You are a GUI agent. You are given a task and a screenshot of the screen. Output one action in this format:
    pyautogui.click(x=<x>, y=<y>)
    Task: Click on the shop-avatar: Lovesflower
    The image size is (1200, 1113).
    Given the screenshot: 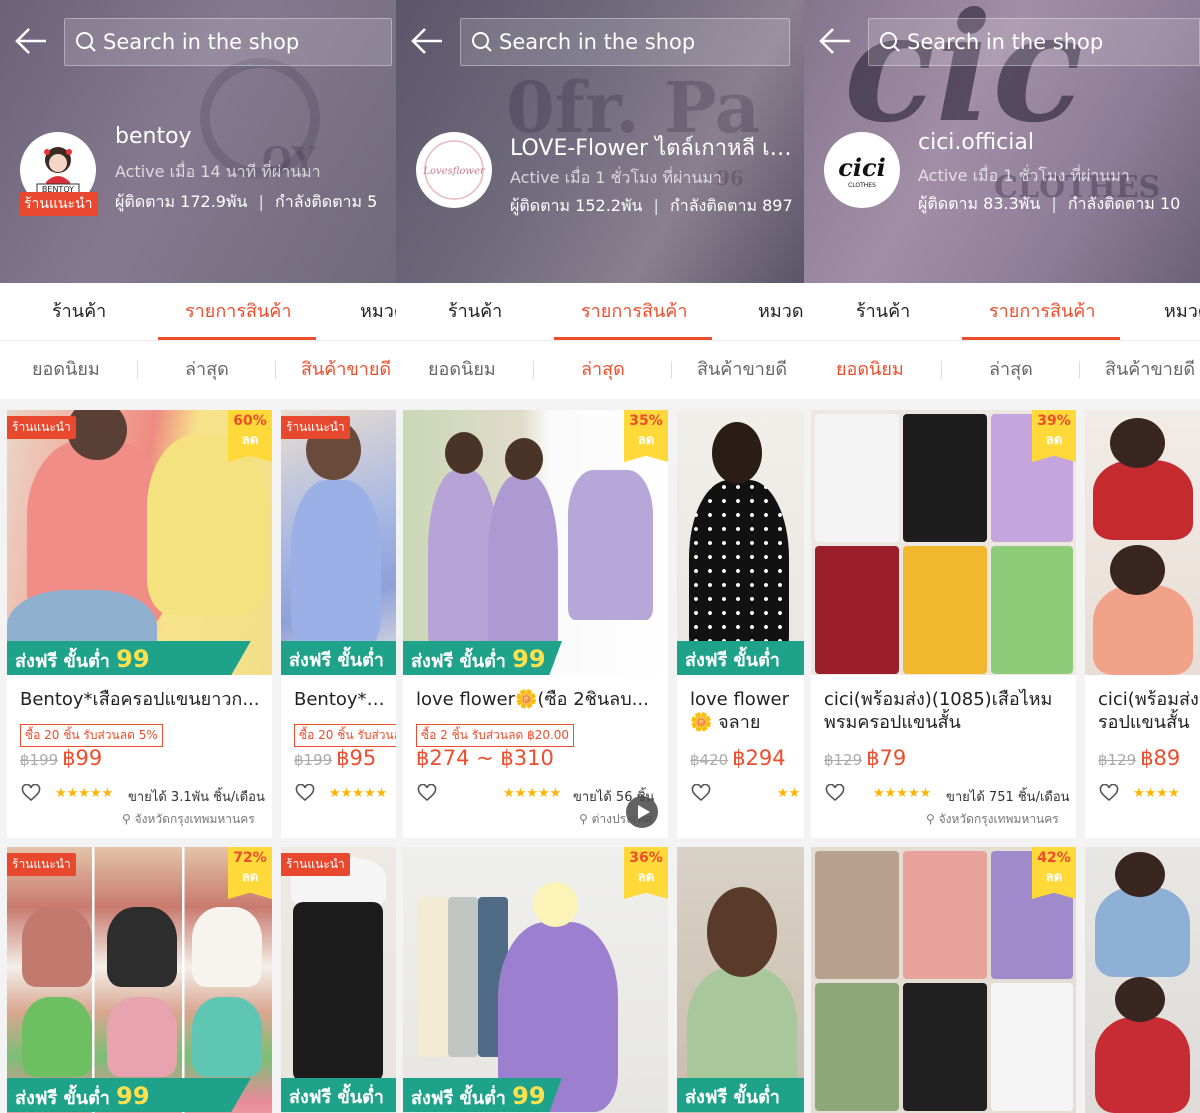 What is the action you would take?
    pyautogui.click(x=454, y=170)
    